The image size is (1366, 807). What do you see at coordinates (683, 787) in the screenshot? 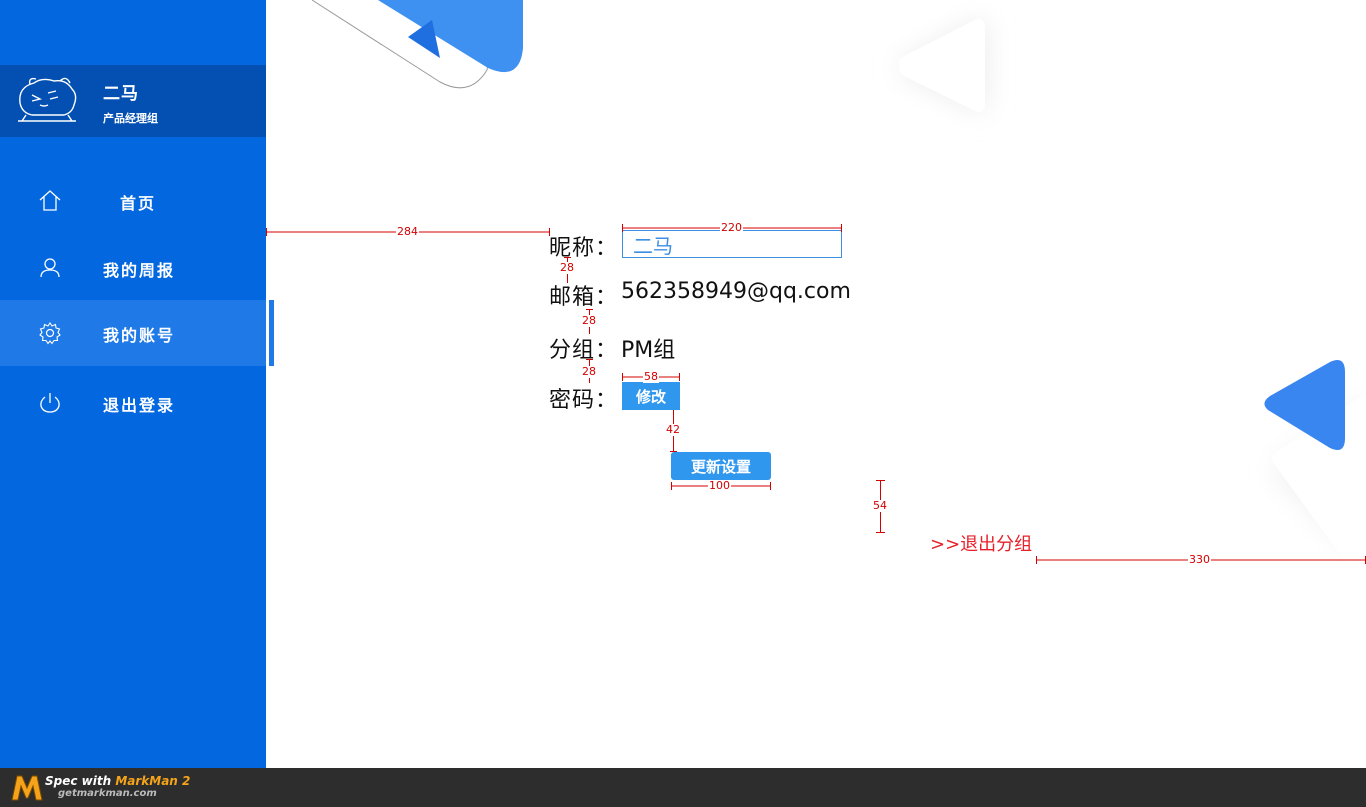
I see `markman-footer: Spec with MarkMan 2 getmarkman.com` at bounding box center [683, 787].